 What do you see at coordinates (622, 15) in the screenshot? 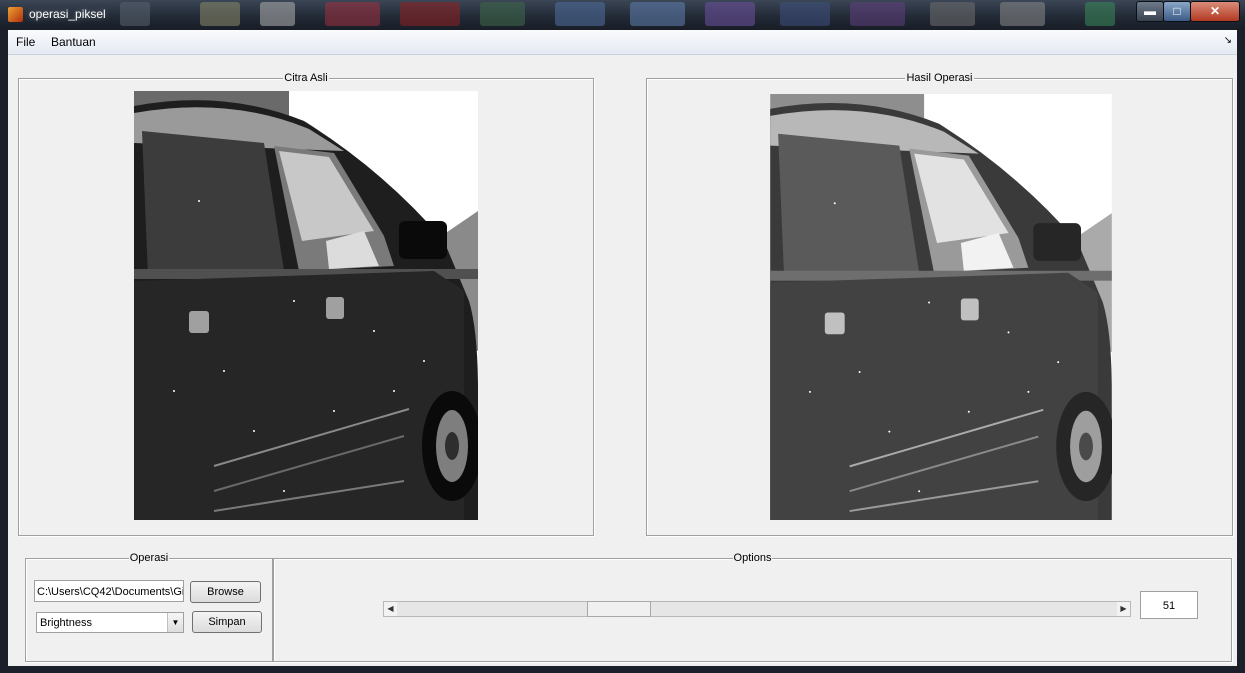
I see `window-titlebar: operasi_piksel ▬ □ ✕` at bounding box center [622, 15].